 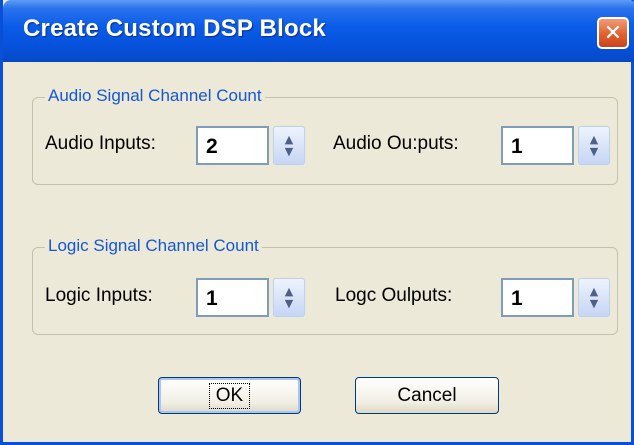 I want to click on audio-outputs-spinner: 1 ▲ ▼, so click(x=555, y=145).